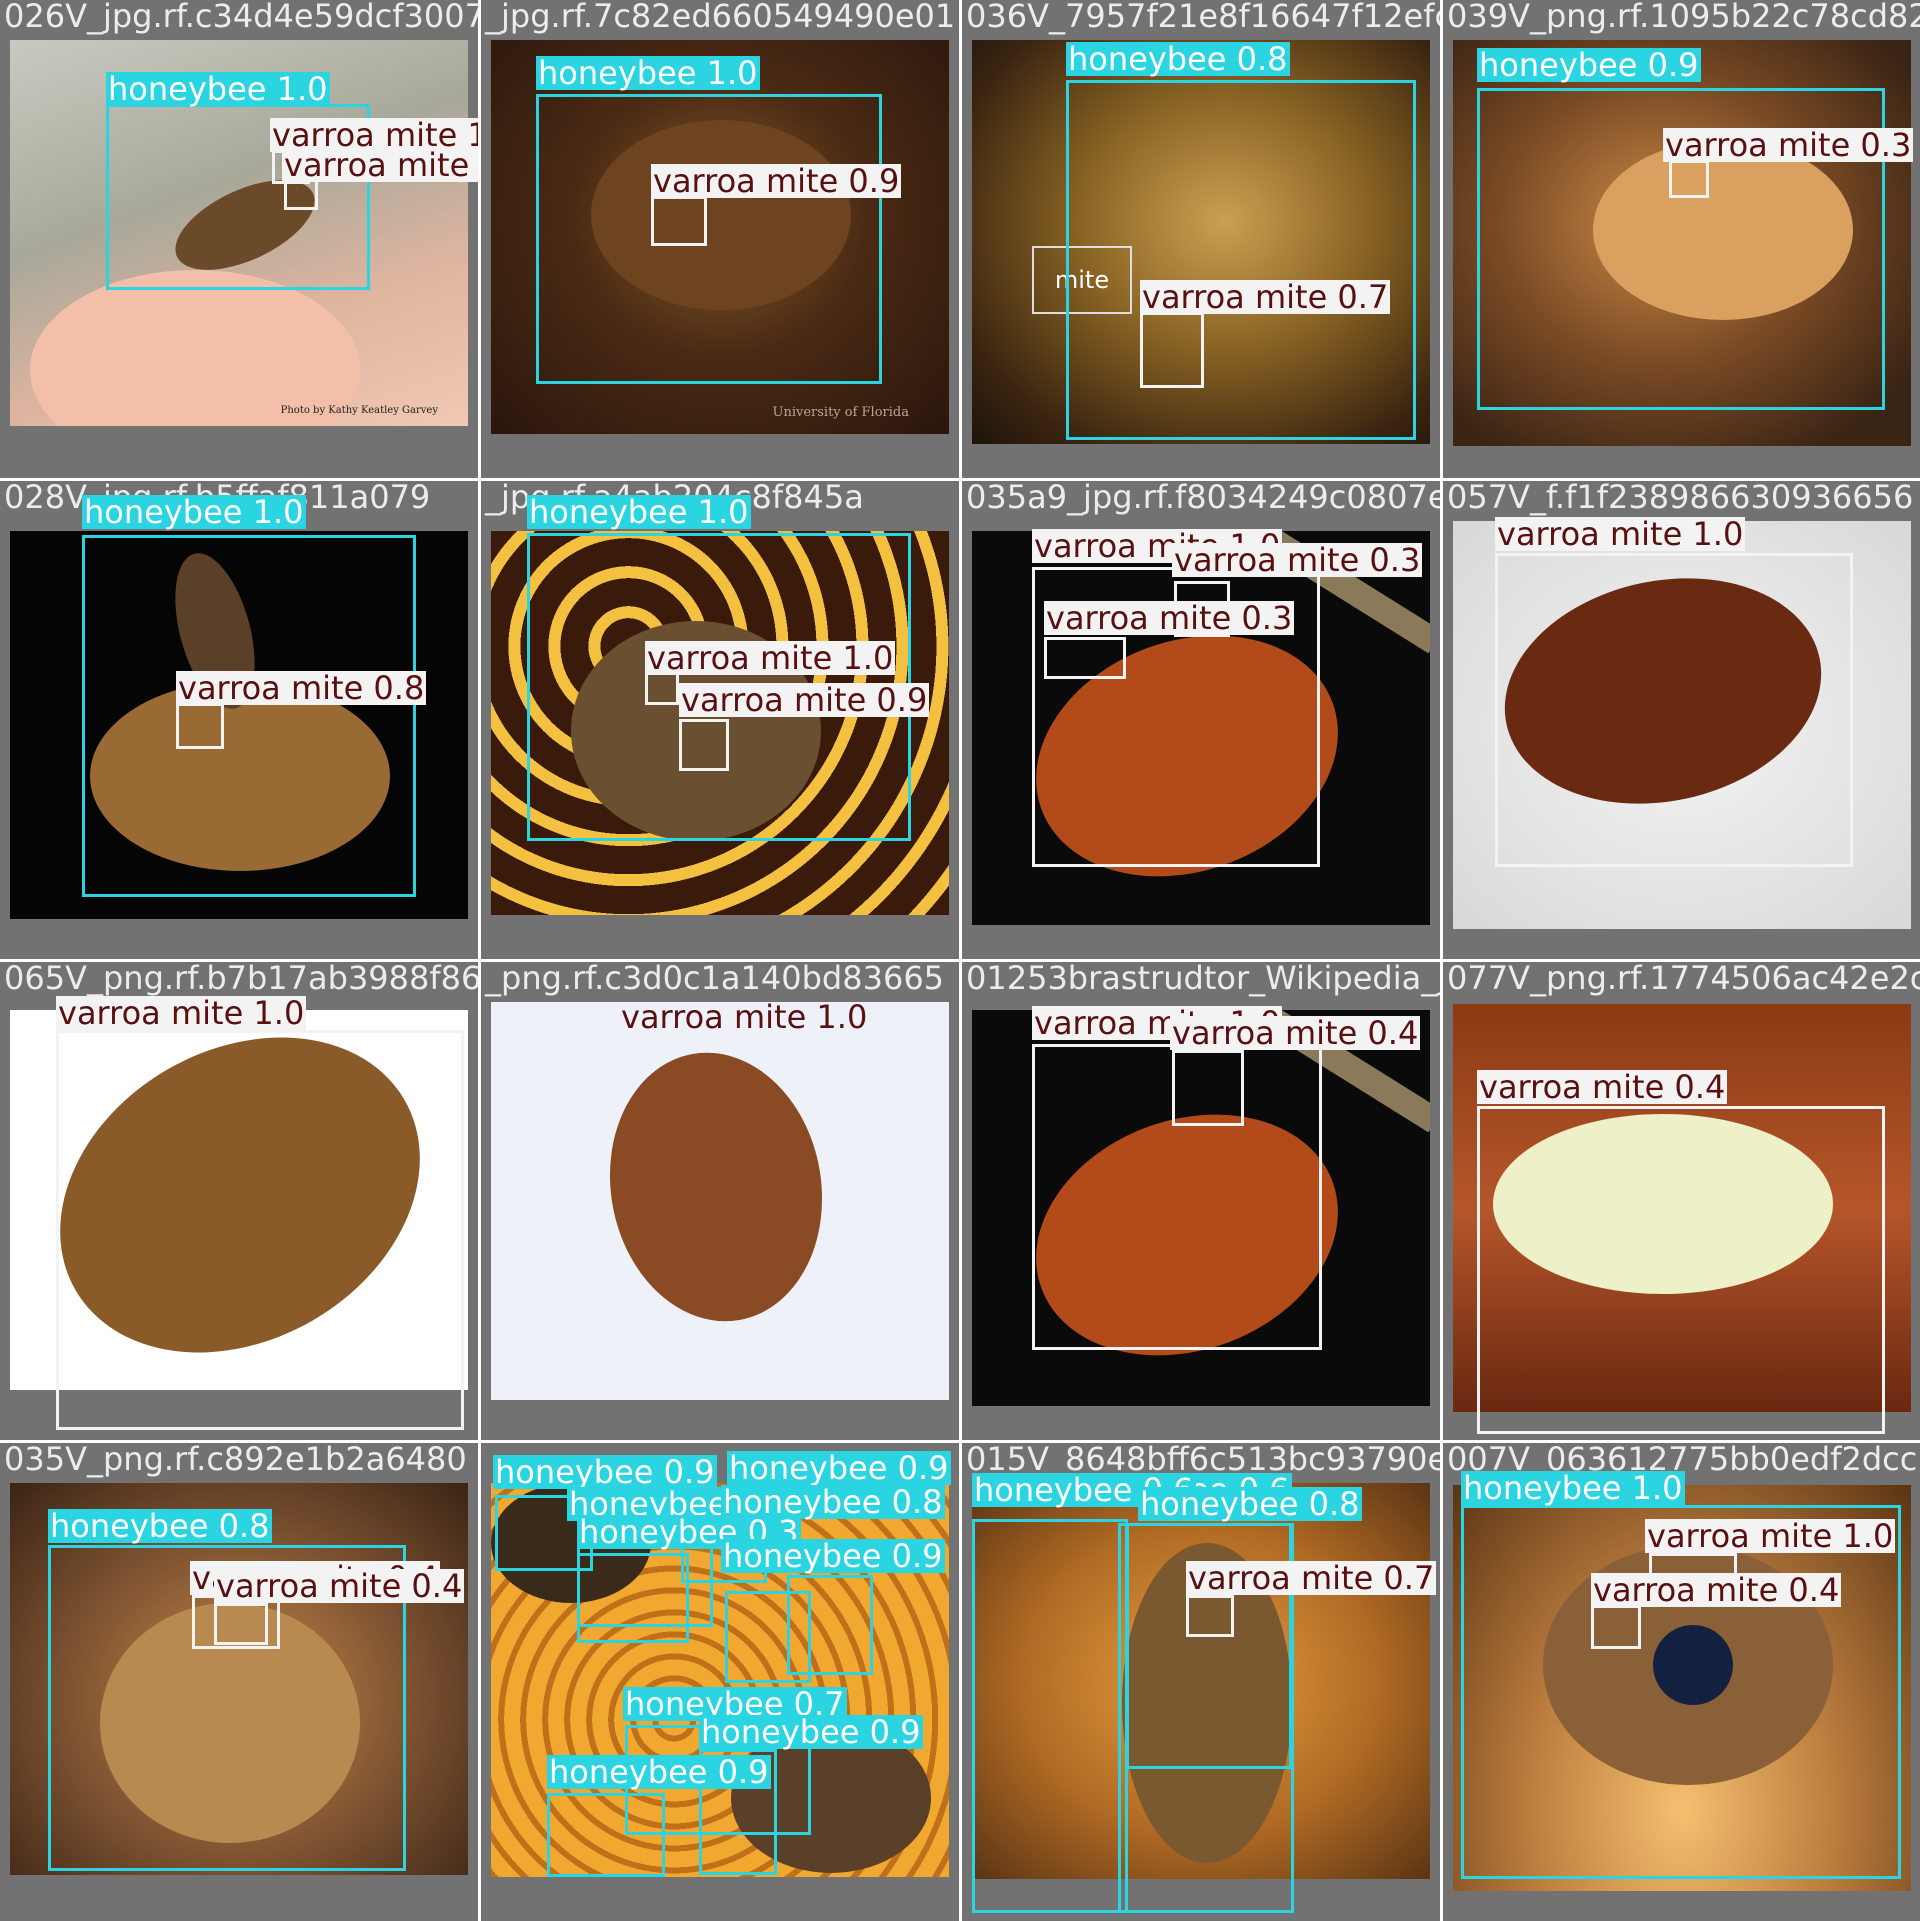  Describe the element at coordinates (1683, 17) in the screenshot. I see `tile-filename: 039V_png.rf.1095b22c78cd82d` at that location.